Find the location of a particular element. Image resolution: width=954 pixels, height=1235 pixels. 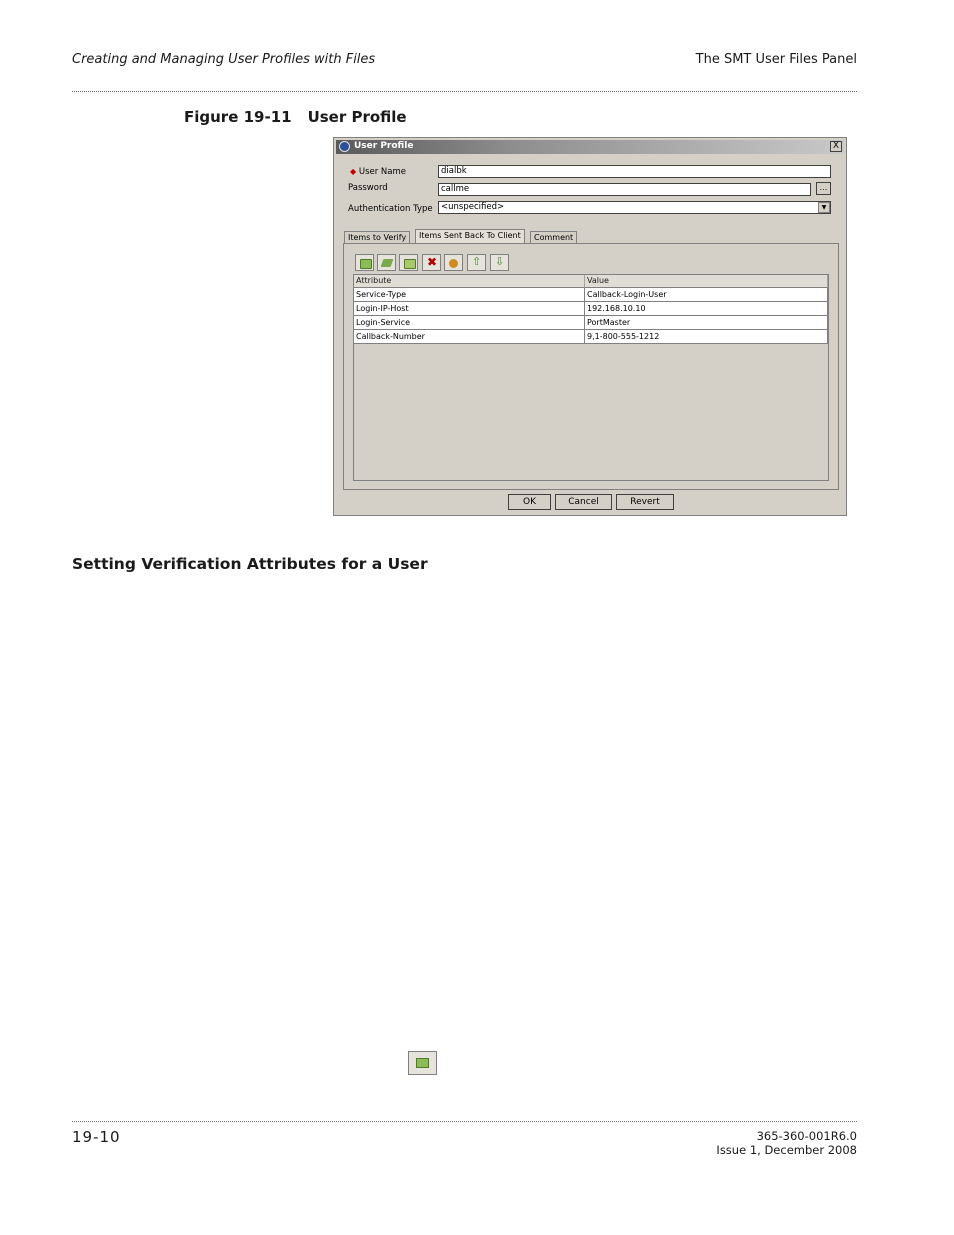

ok-button: OK is located at coordinates (529, 502).